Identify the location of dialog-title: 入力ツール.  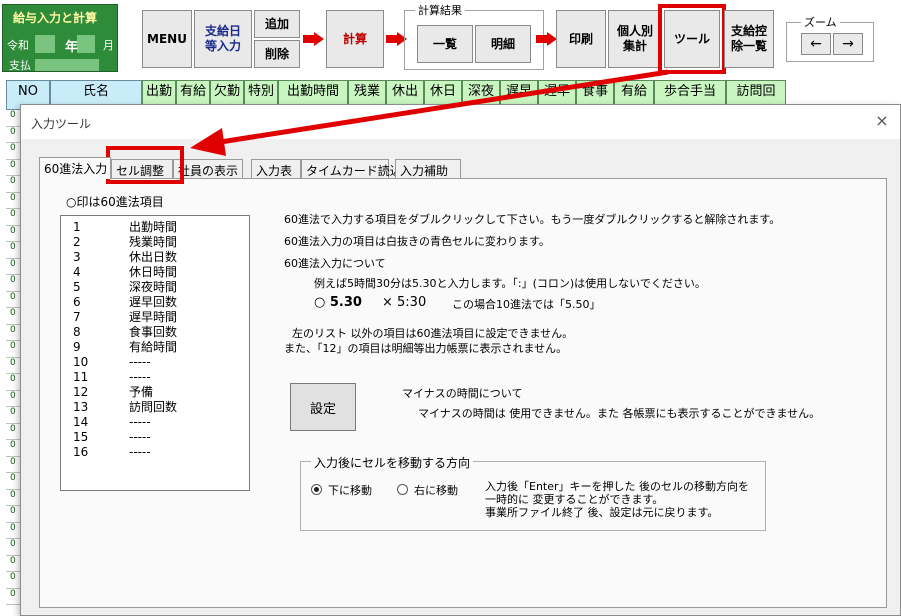
(61, 124).